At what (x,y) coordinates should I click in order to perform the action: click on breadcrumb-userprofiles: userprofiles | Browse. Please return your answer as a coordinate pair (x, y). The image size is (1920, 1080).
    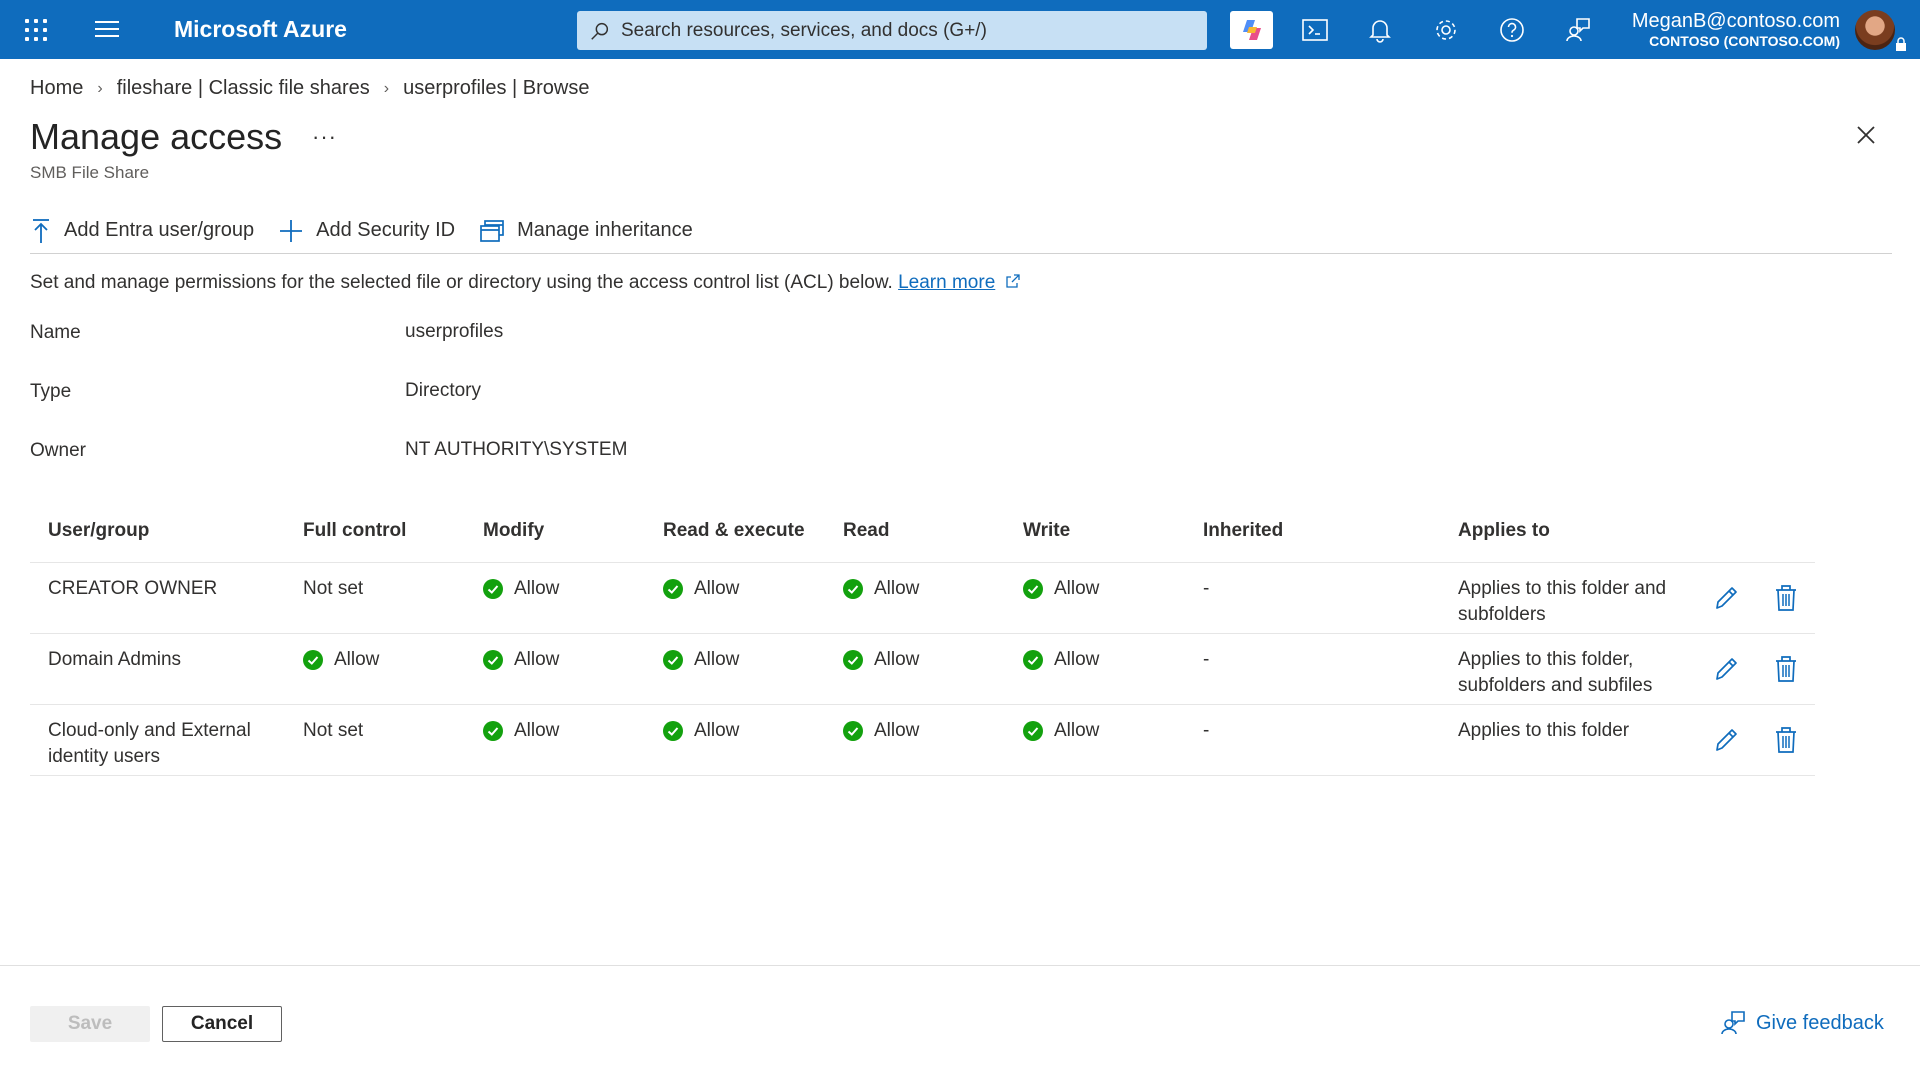
    Looking at the image, I should click on (496, 88).